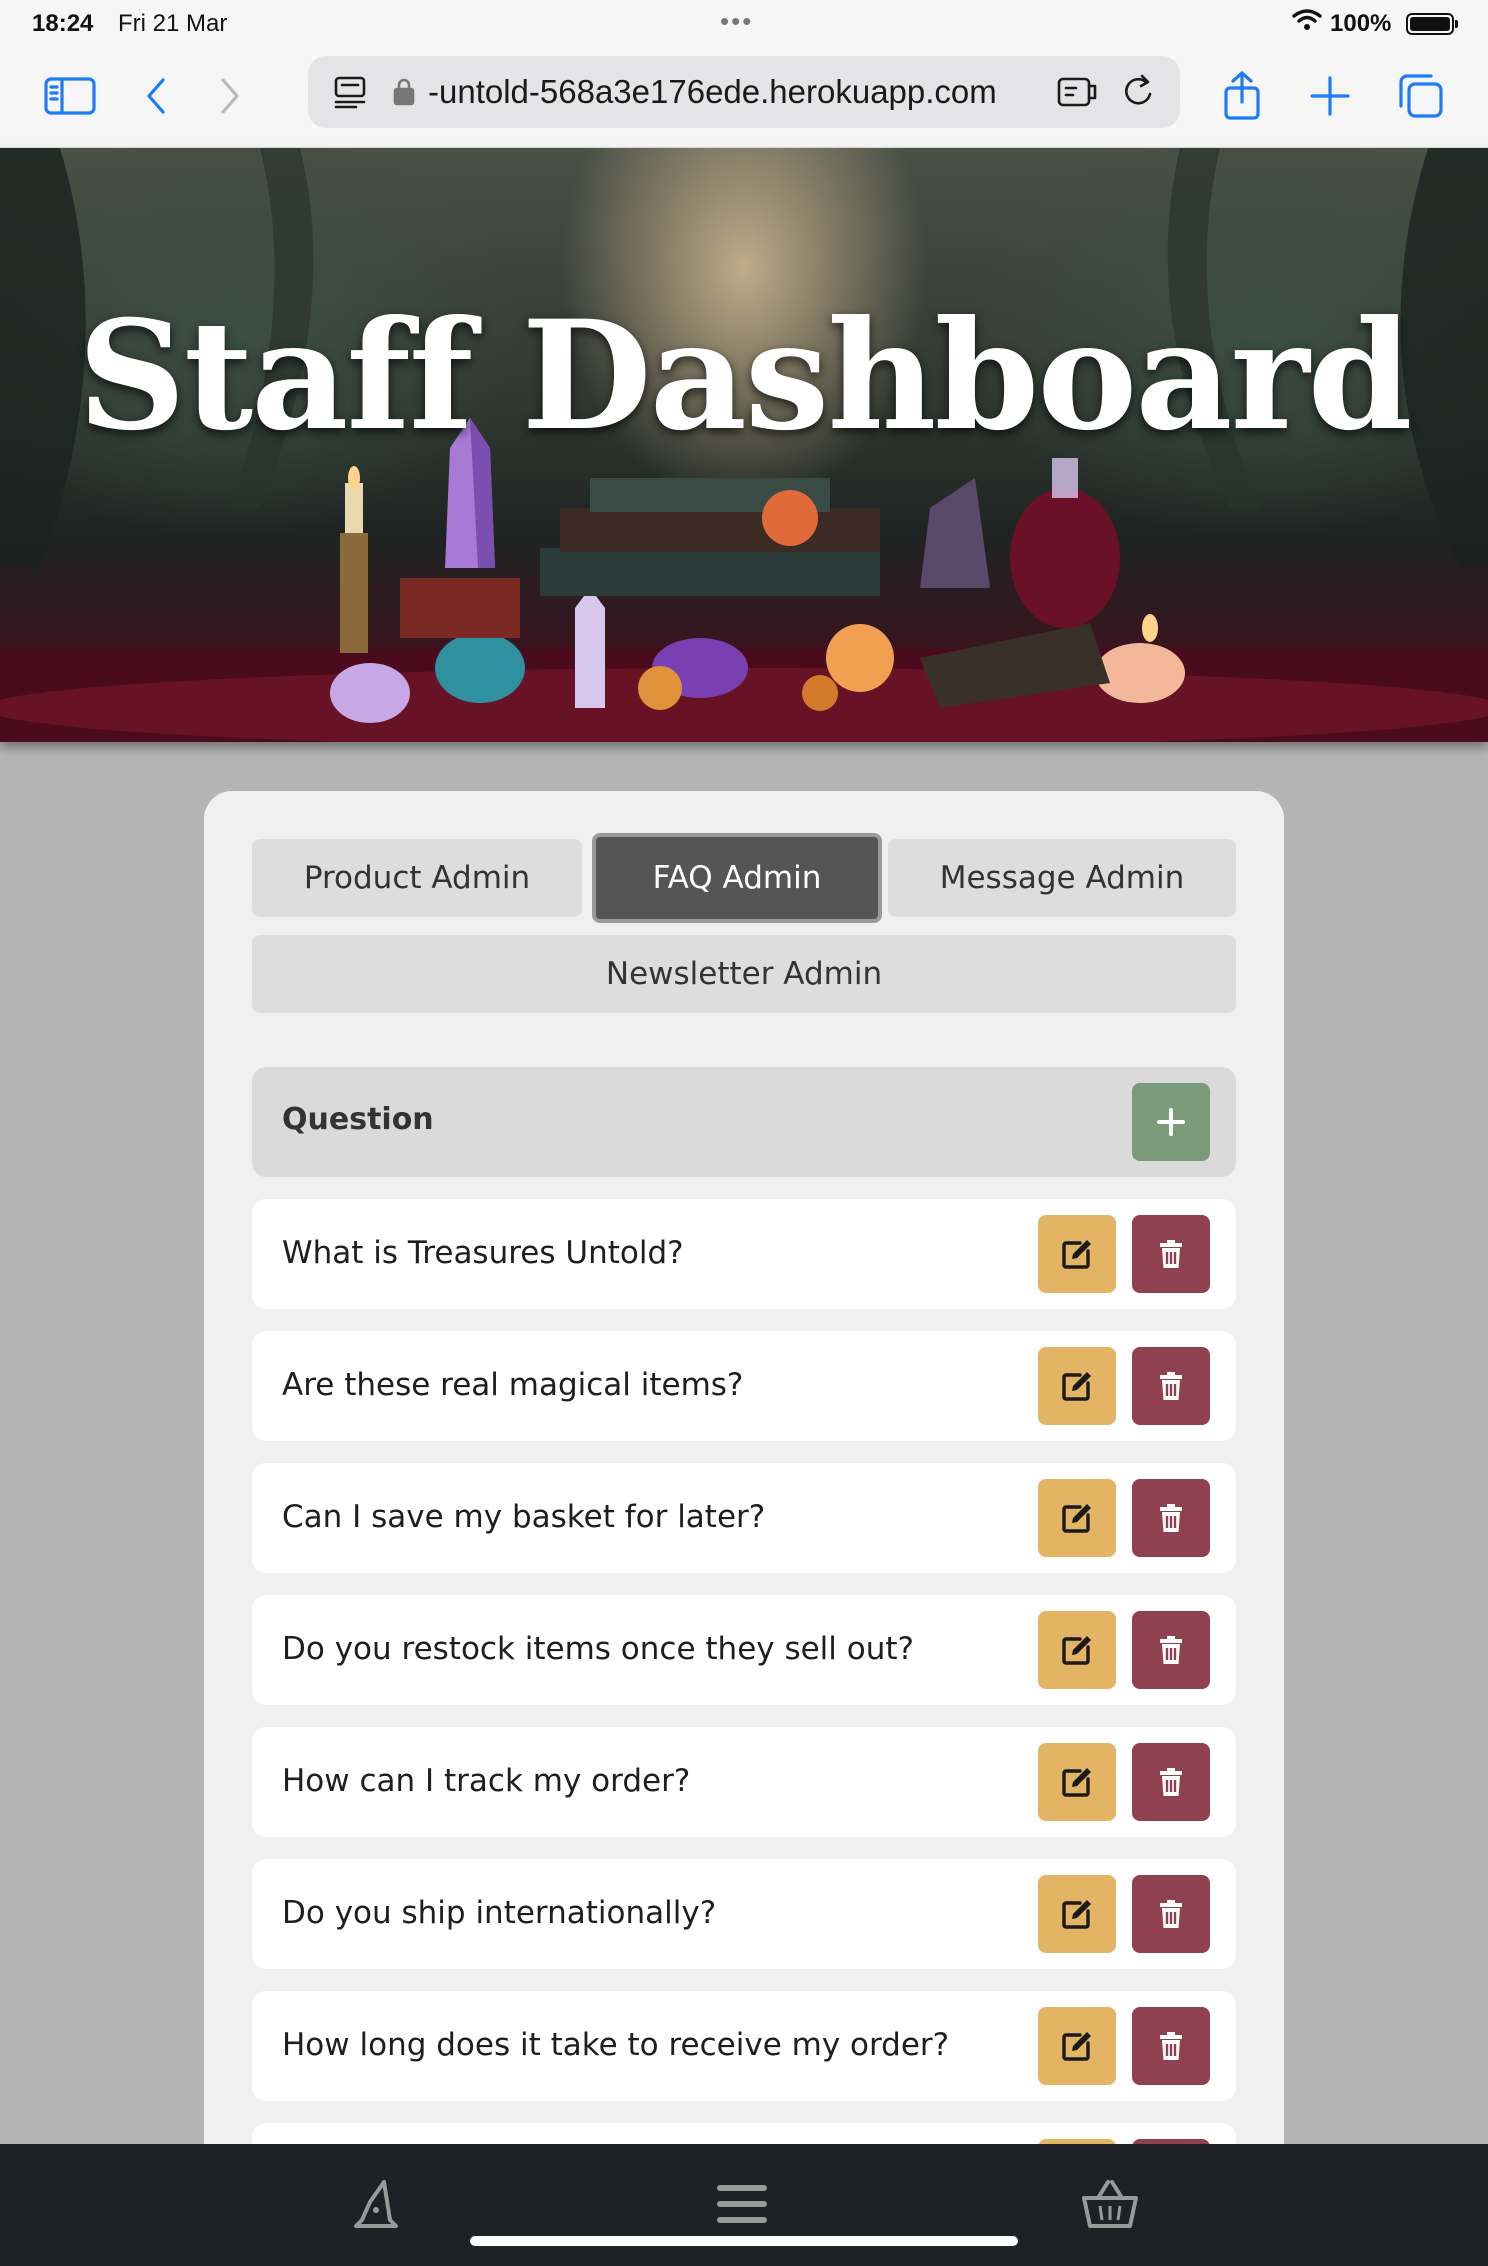 This screenshot has width=1488, height=2266. What do you see at coordinates (524, 1517) in the screenshot?
I see `faq-question-text: Can I save my basket for later?` at bounding box center [524, 1517].